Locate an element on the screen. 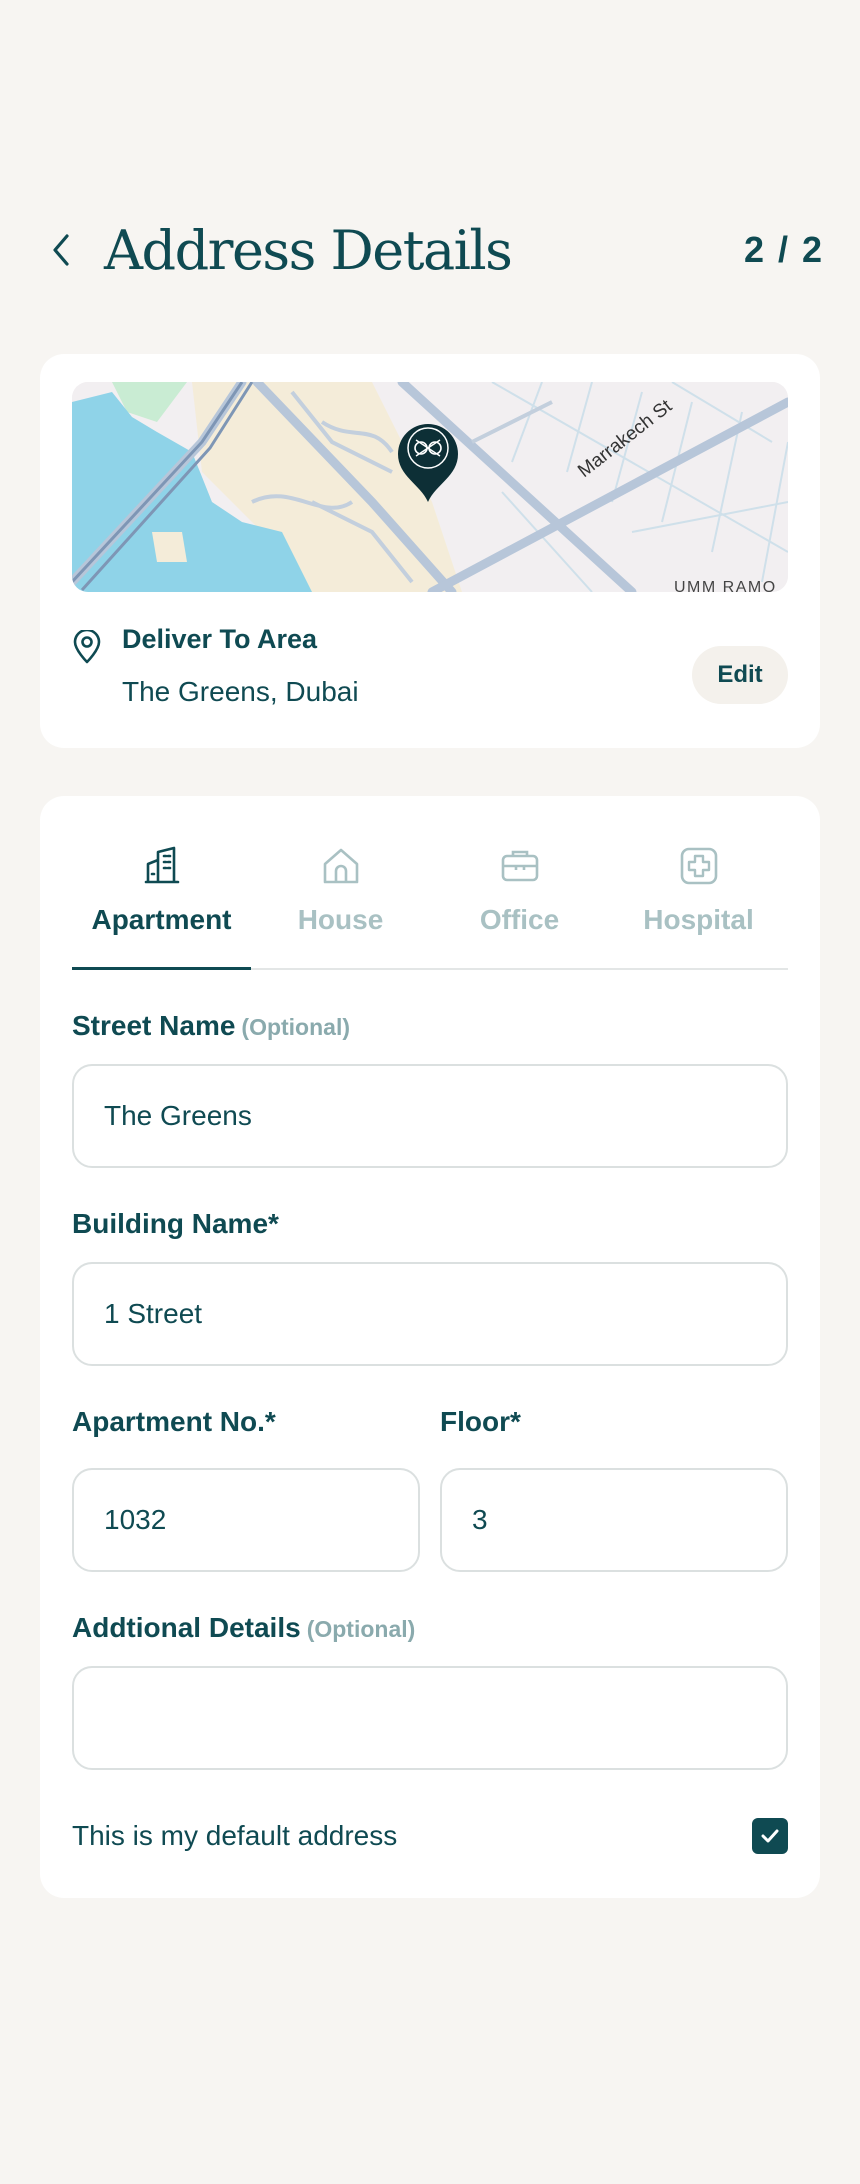  additional-details-label-text: Addtional Details is located at coordinates (186, 1627).